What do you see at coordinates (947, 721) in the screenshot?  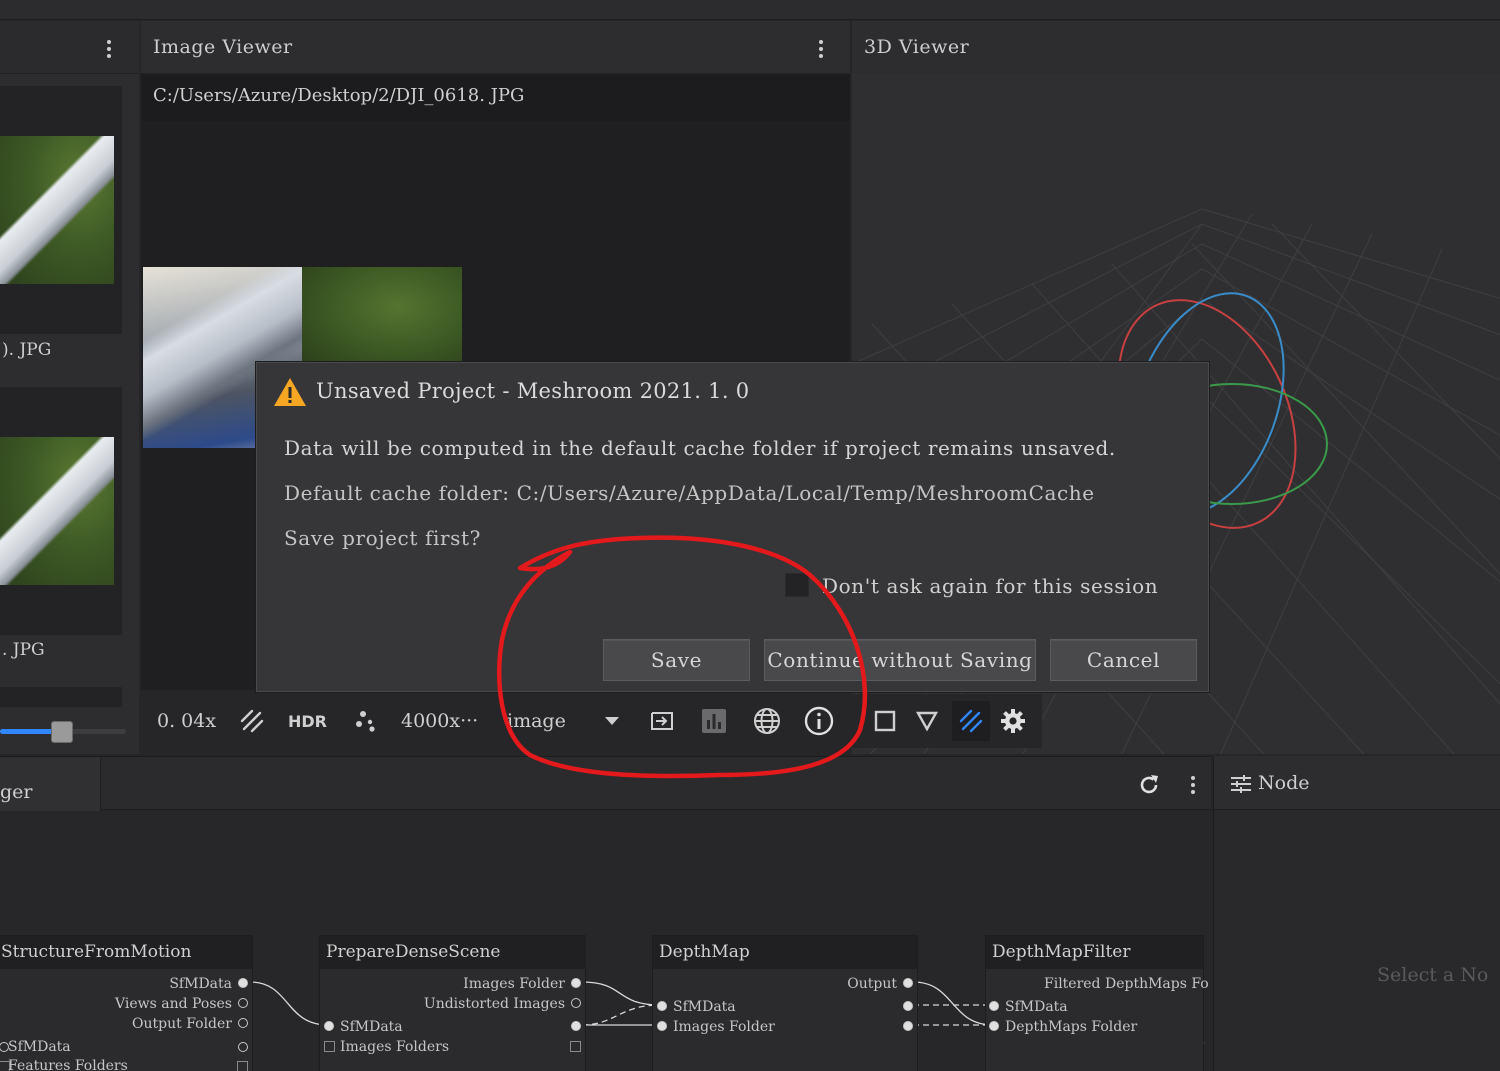 I see `3d-viewer-toolbar` at bounding box center [947, 721].